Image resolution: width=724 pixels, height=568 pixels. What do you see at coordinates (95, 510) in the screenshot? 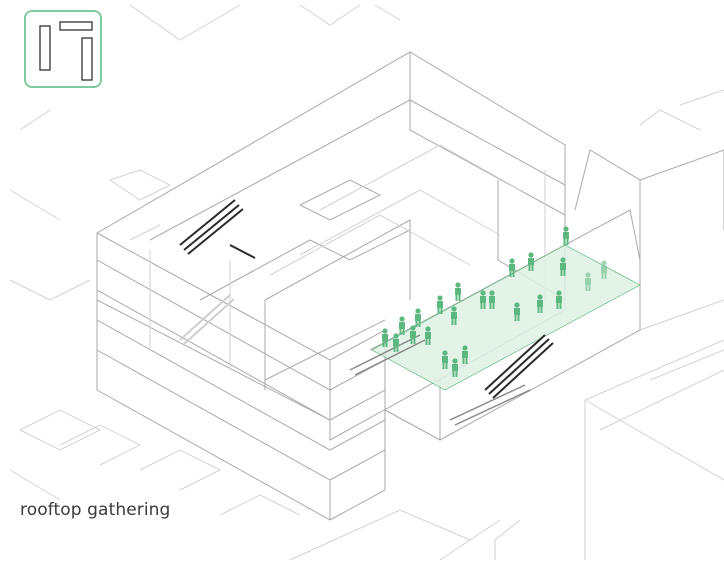
I see `caption: rooftop gathering` at bounding box center [95, 510].